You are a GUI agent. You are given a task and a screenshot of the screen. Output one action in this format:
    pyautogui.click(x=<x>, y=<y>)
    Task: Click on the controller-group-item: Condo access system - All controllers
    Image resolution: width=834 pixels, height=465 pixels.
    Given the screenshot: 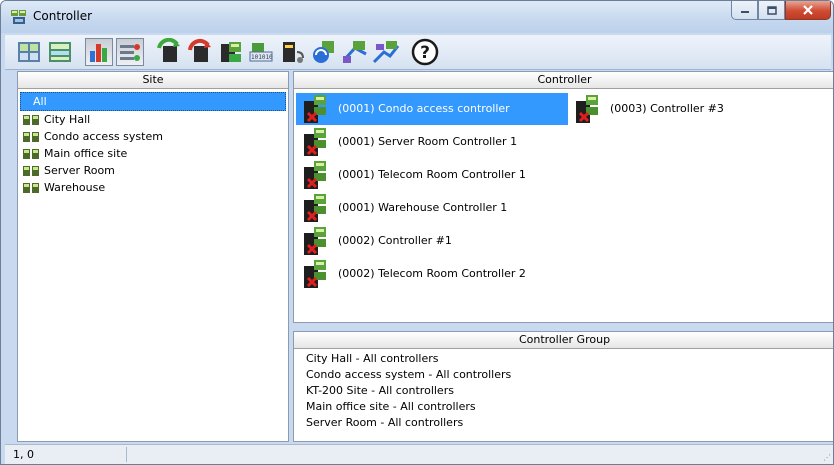 What is the action you would take?
    pyautogui.click(x=569, y=375)
    